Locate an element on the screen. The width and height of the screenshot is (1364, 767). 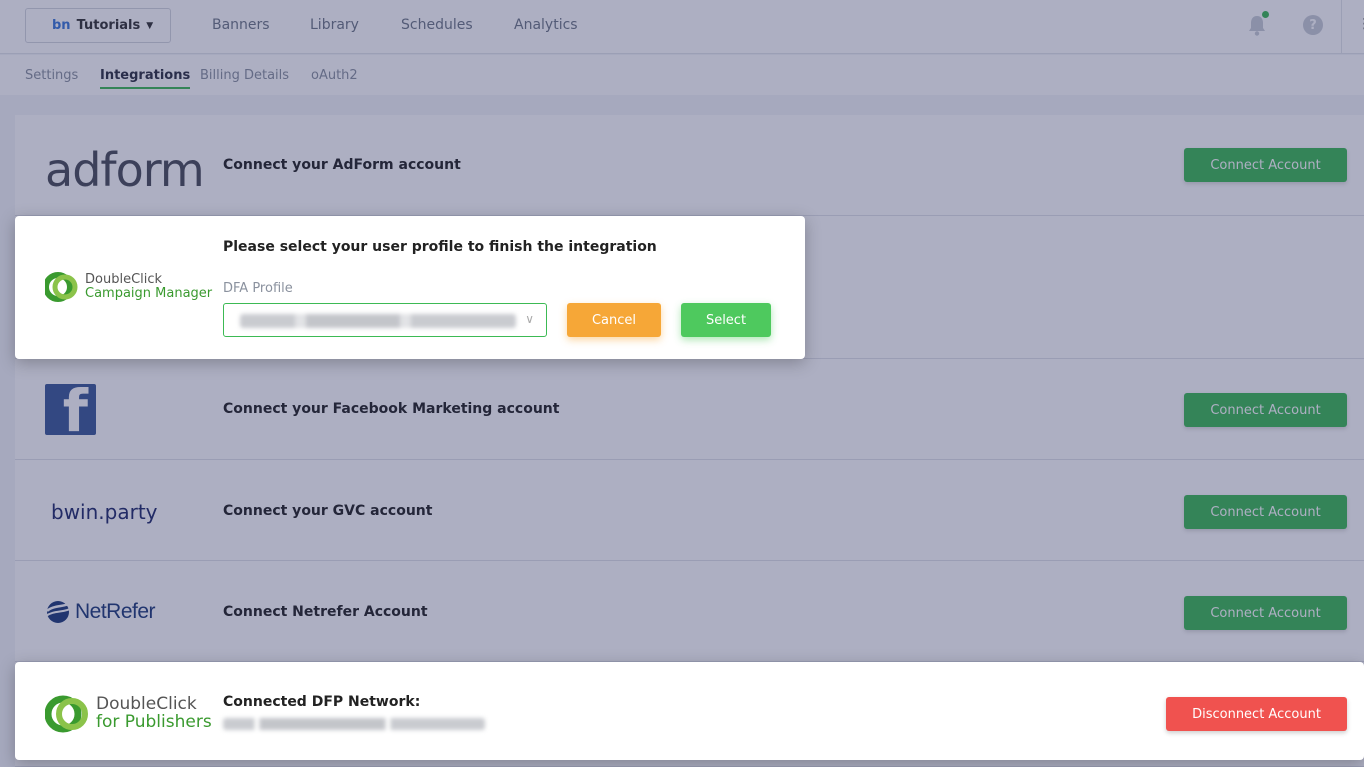
chevron-down-icon: ∨ is located at coordinates (529, 319).